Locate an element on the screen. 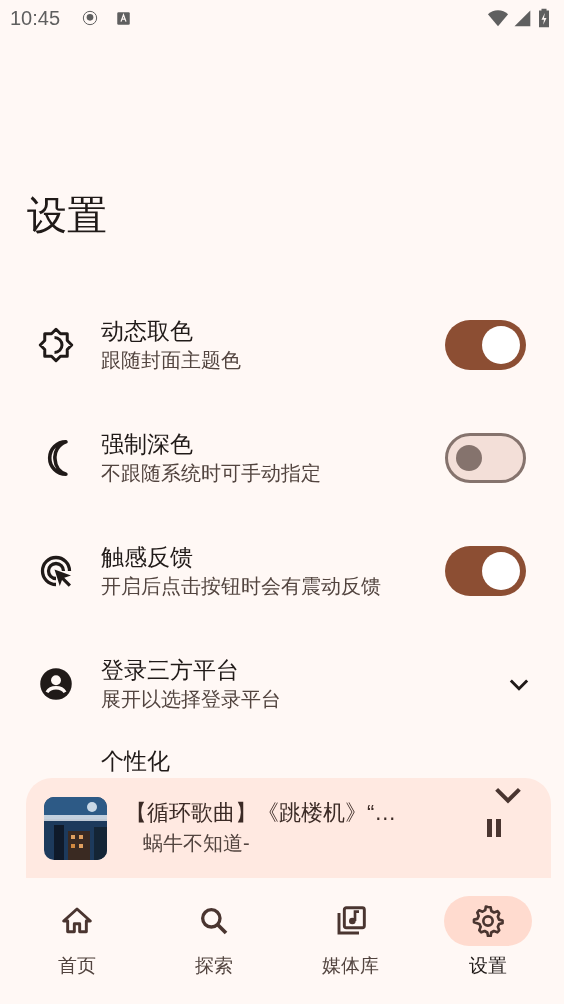  wifi-icon is located at coordinates (498, 18).